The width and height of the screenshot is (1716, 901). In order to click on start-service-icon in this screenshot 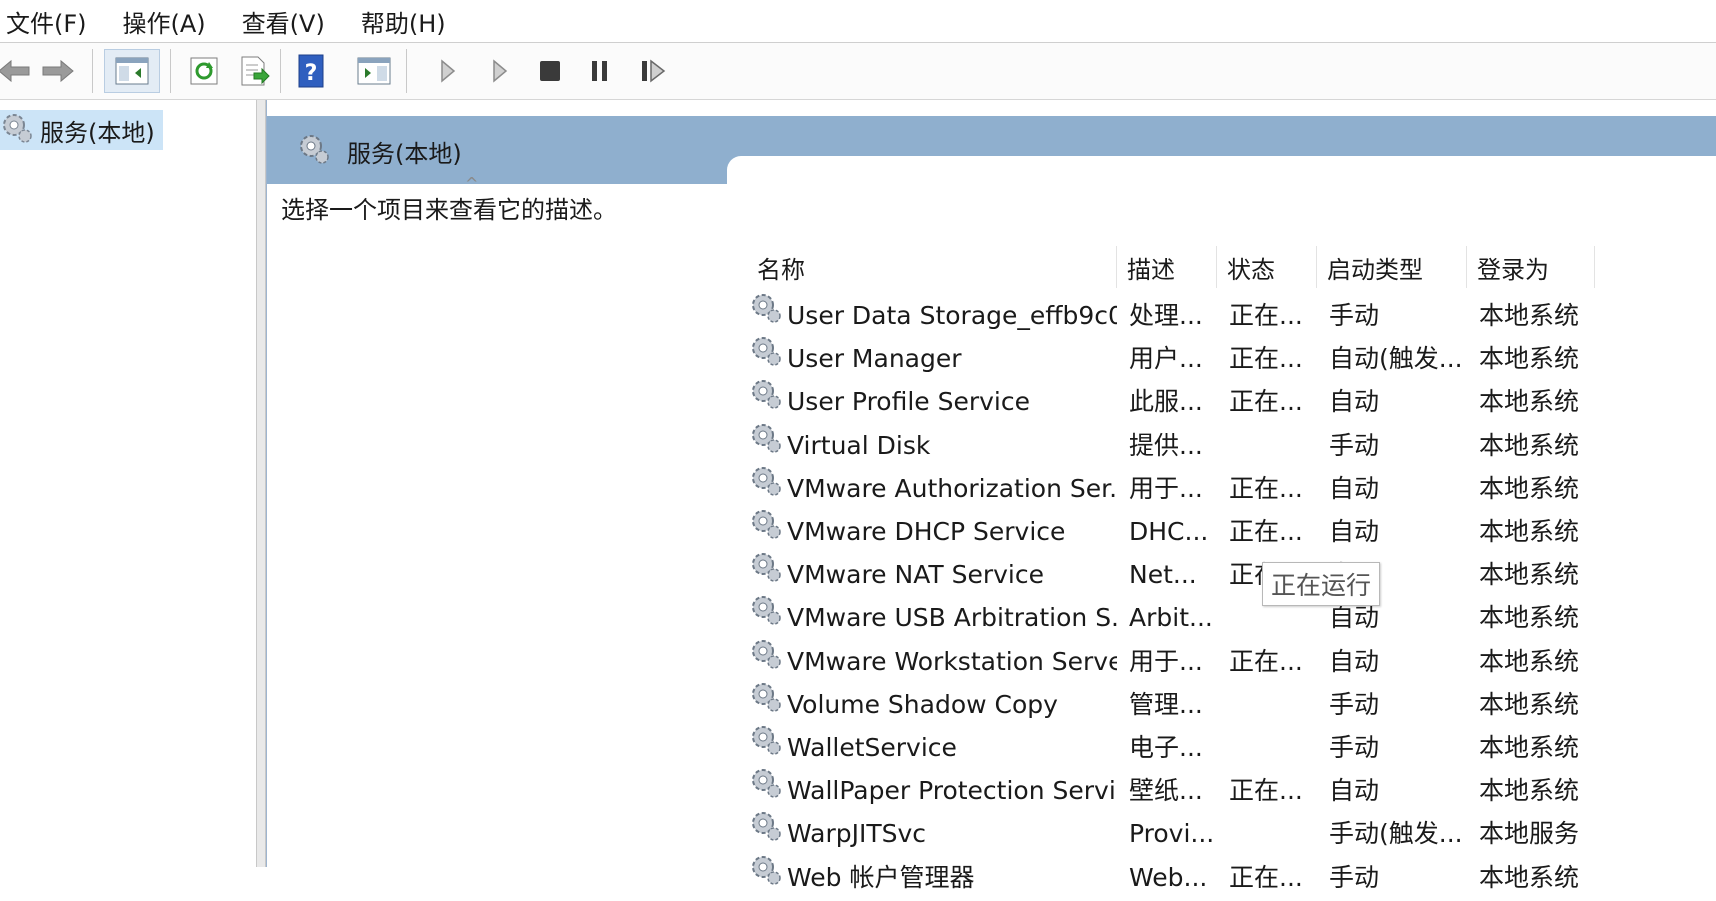, I will do `click(448, 71)`.